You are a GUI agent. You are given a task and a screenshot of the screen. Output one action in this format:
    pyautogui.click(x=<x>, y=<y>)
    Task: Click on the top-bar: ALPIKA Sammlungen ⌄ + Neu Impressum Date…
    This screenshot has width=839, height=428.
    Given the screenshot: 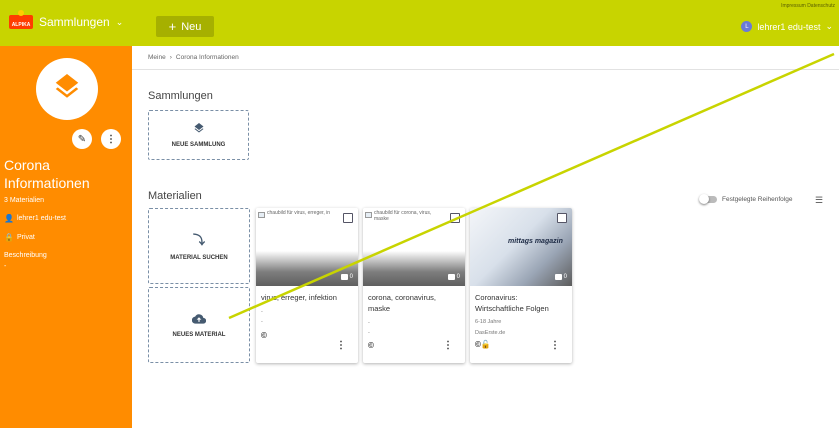 What is the action you would take?
    pyautogui.click(x=419, y=23)
    